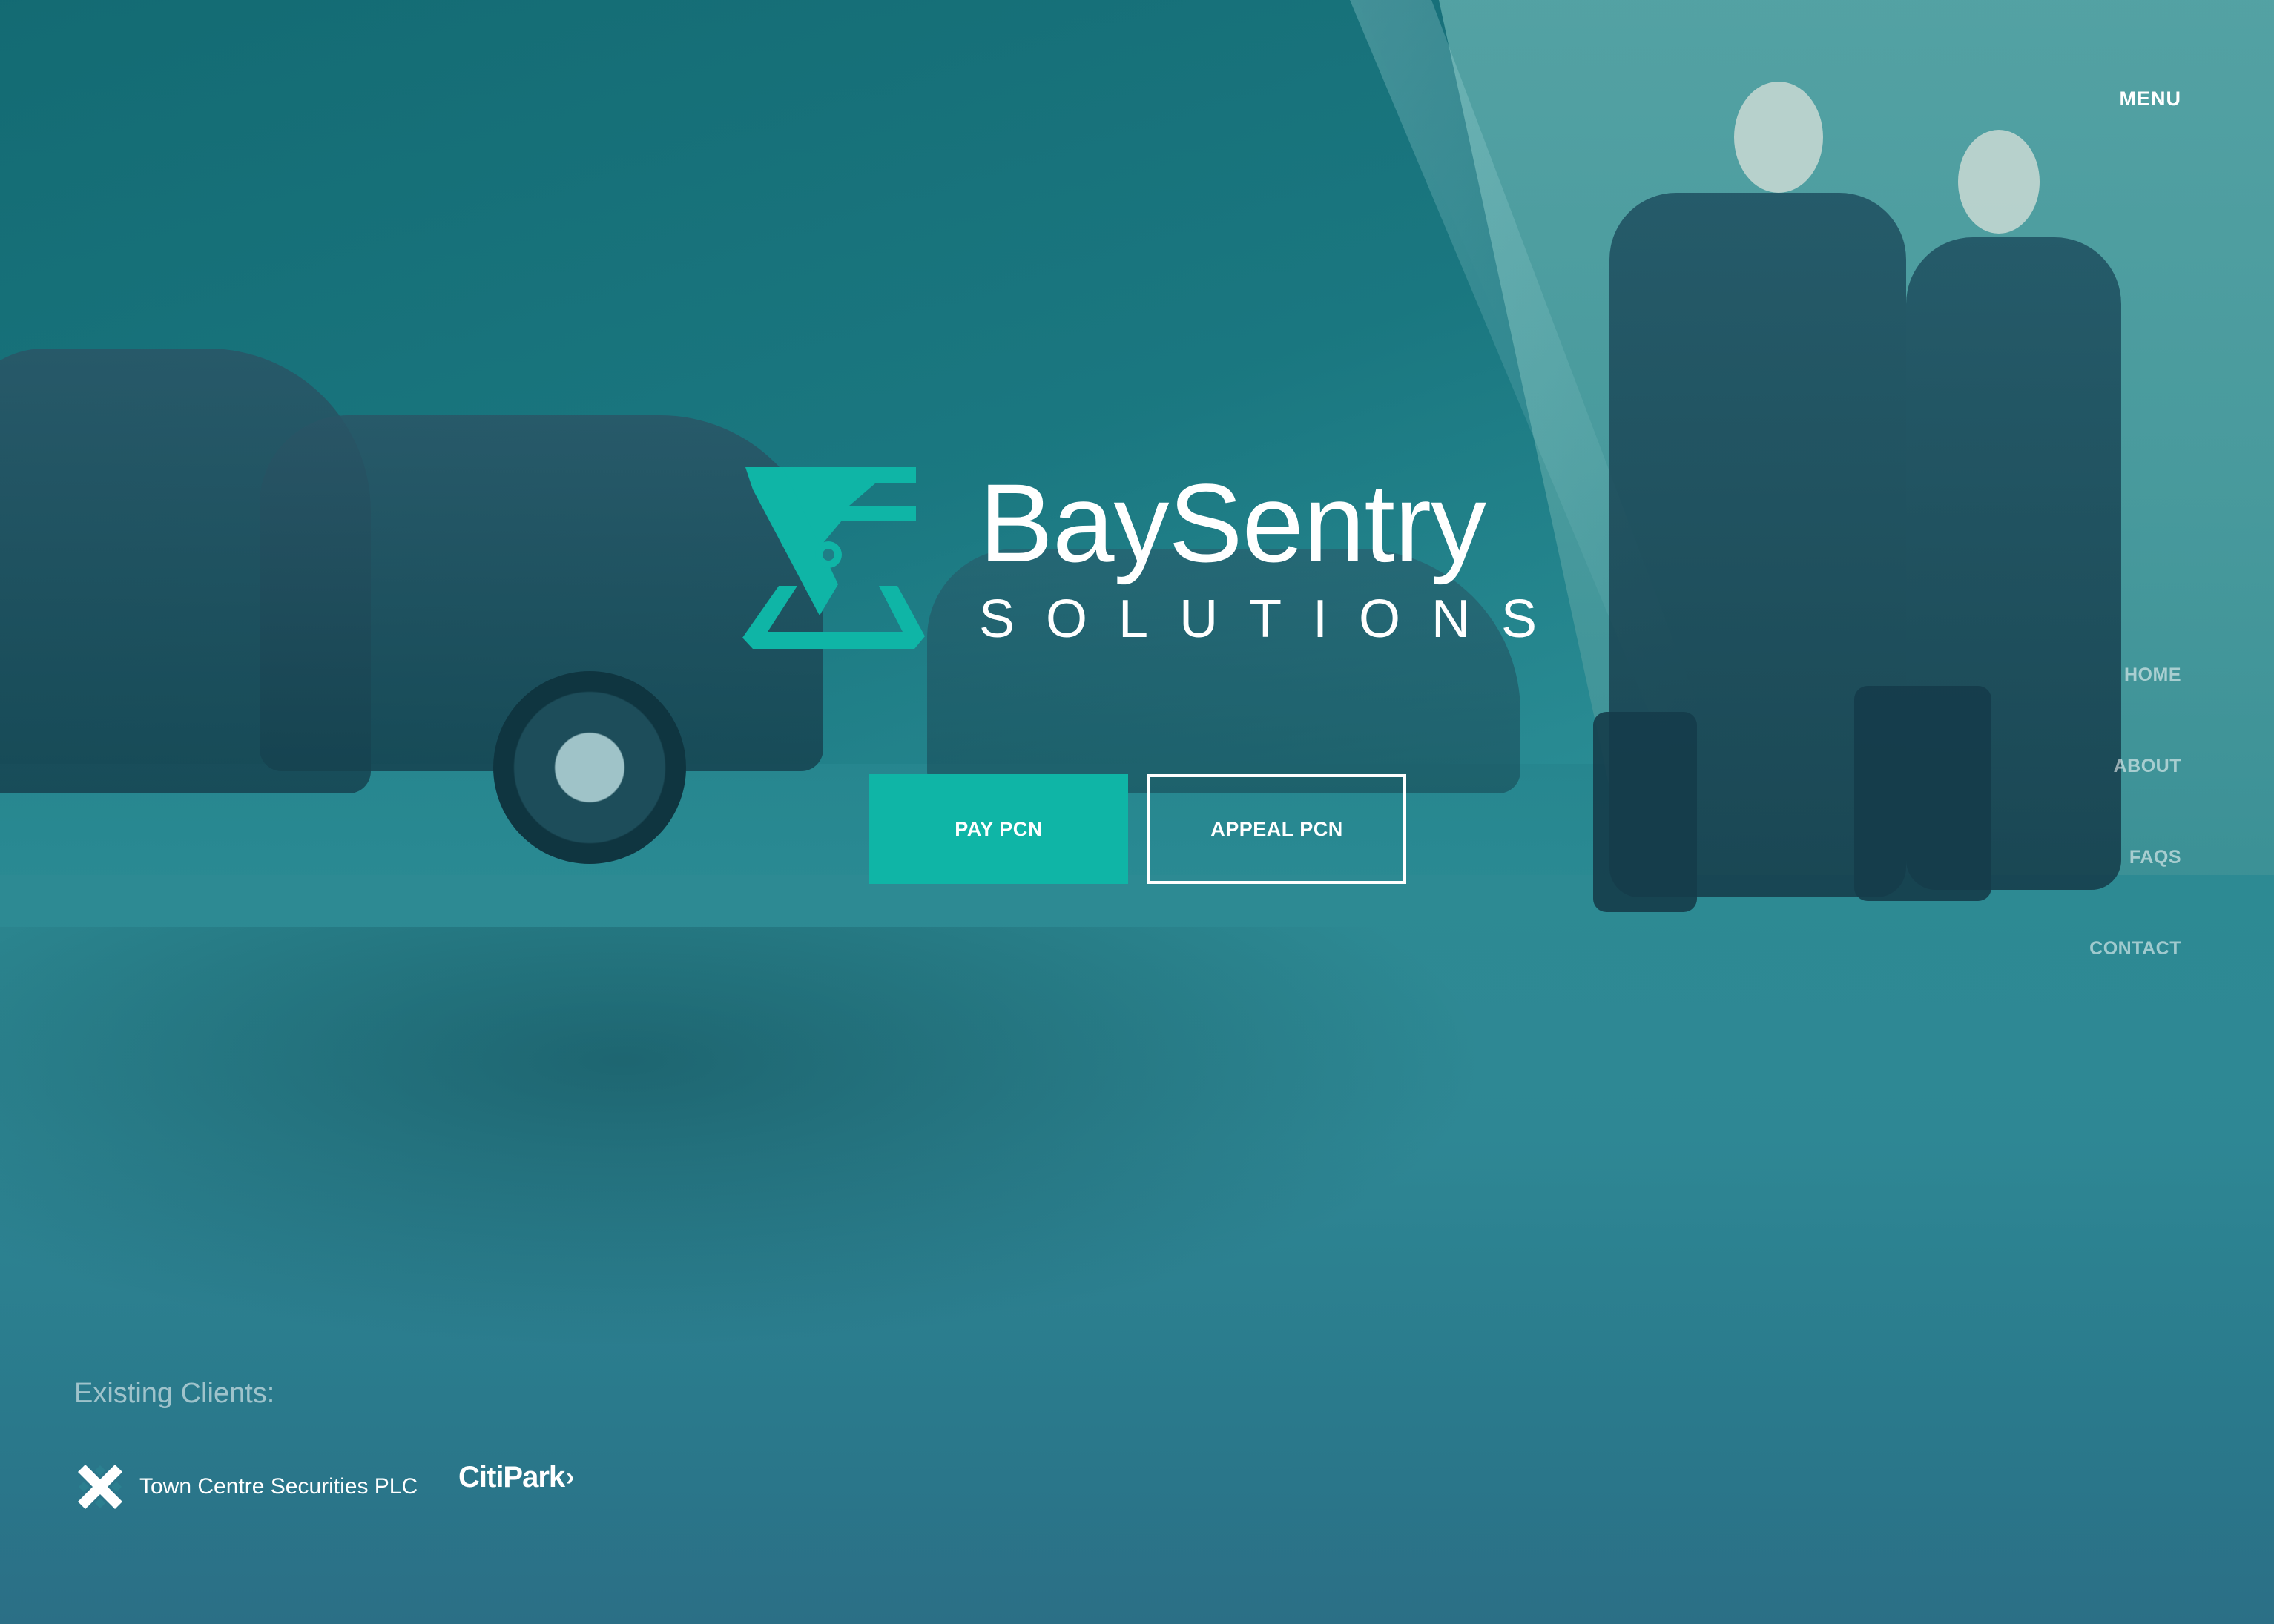  I want to click on side-nav: HOME ABOUT FAQS CONTACT, so click(2135, 847).